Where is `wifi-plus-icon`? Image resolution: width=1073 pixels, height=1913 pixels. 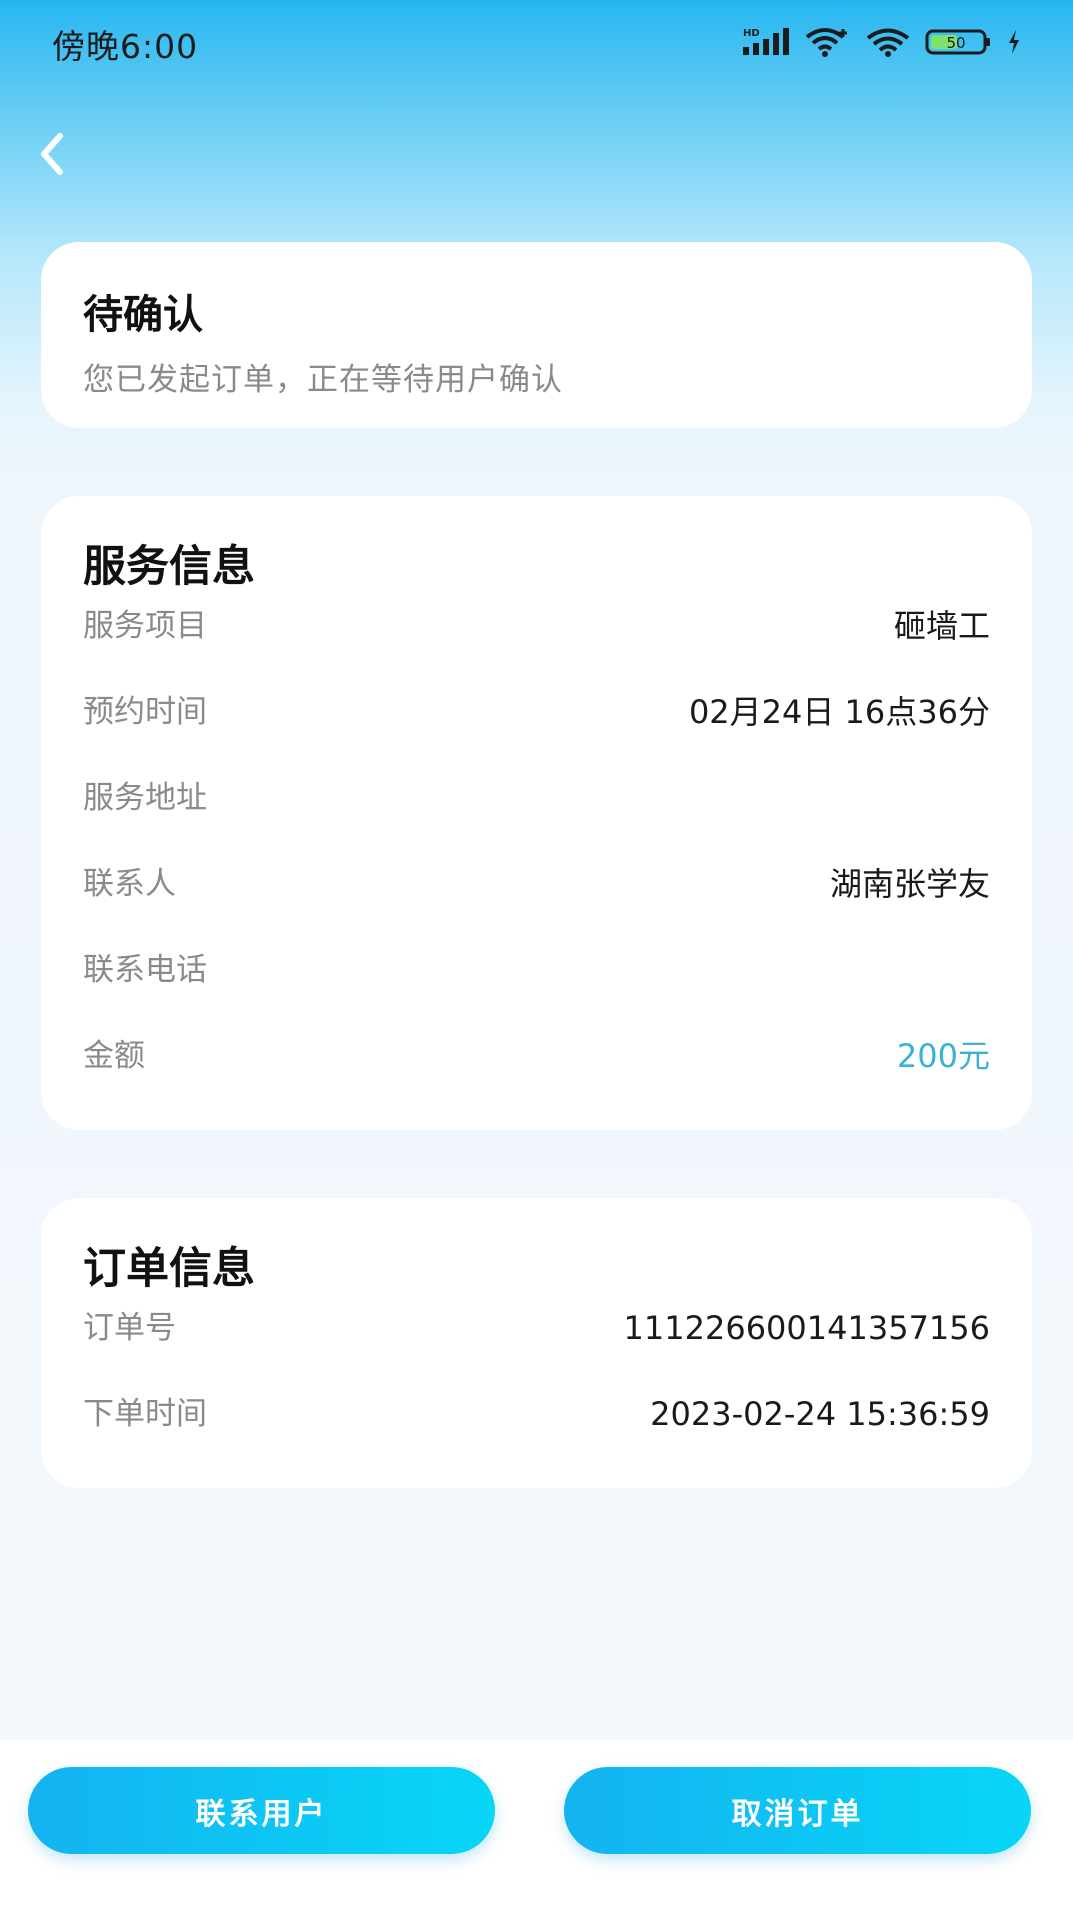
wifi-plus-icon is located at coordinates (826, 42).